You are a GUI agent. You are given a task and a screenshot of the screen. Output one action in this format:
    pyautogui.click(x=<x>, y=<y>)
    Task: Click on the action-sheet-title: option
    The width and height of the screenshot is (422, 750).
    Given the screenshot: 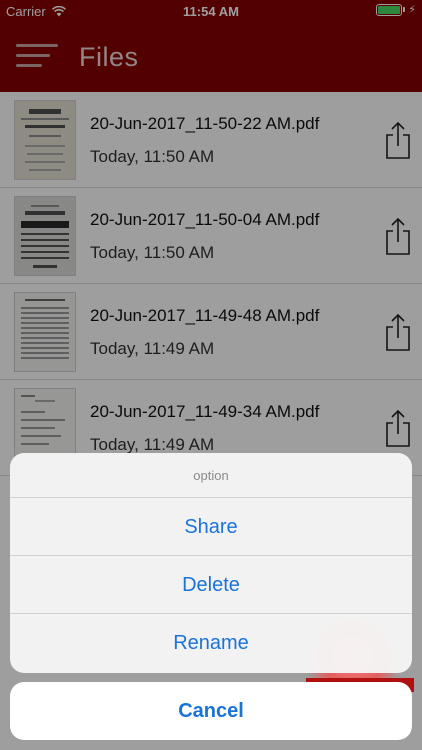 What is the action you would take?
    pyautogui.click(x=211, y=475)
    